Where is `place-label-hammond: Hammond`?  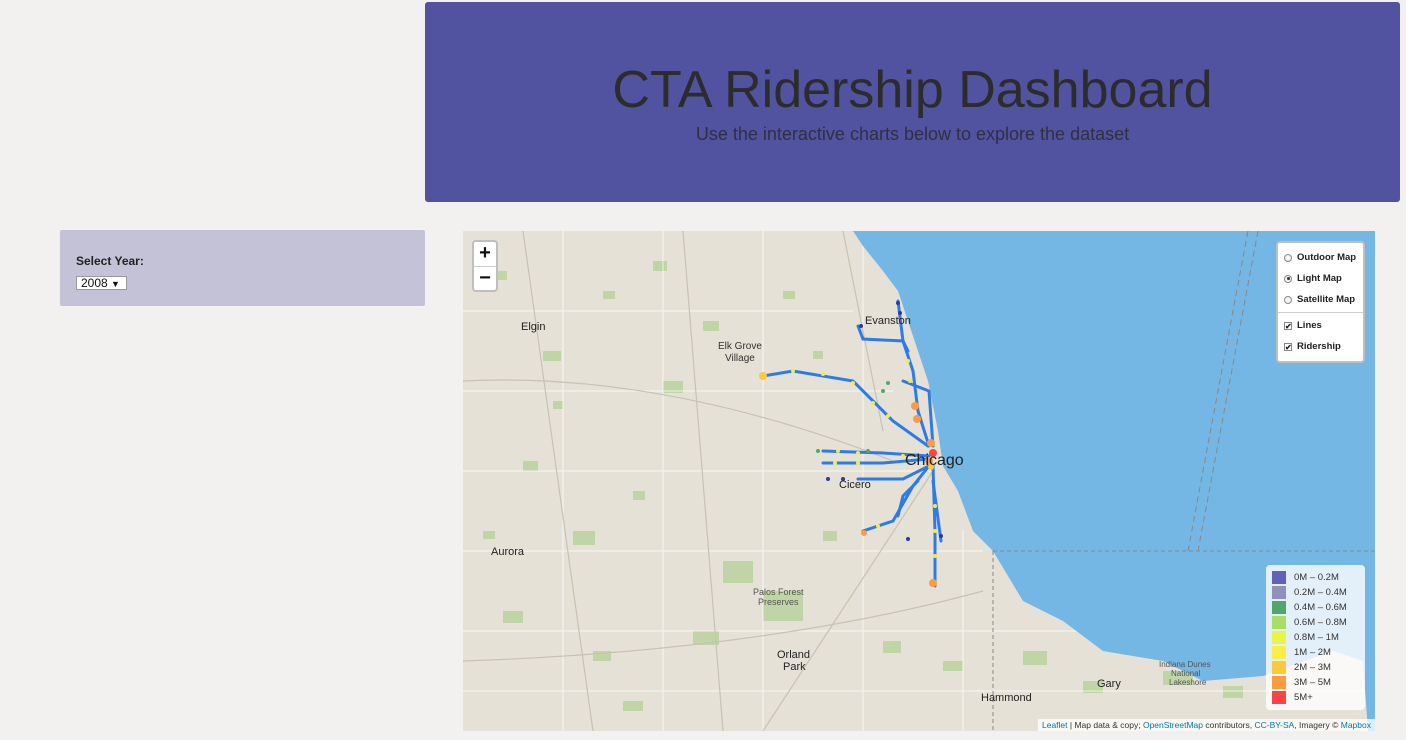 place-label-hammond: Hammond is located at coordinates (1006, 698).